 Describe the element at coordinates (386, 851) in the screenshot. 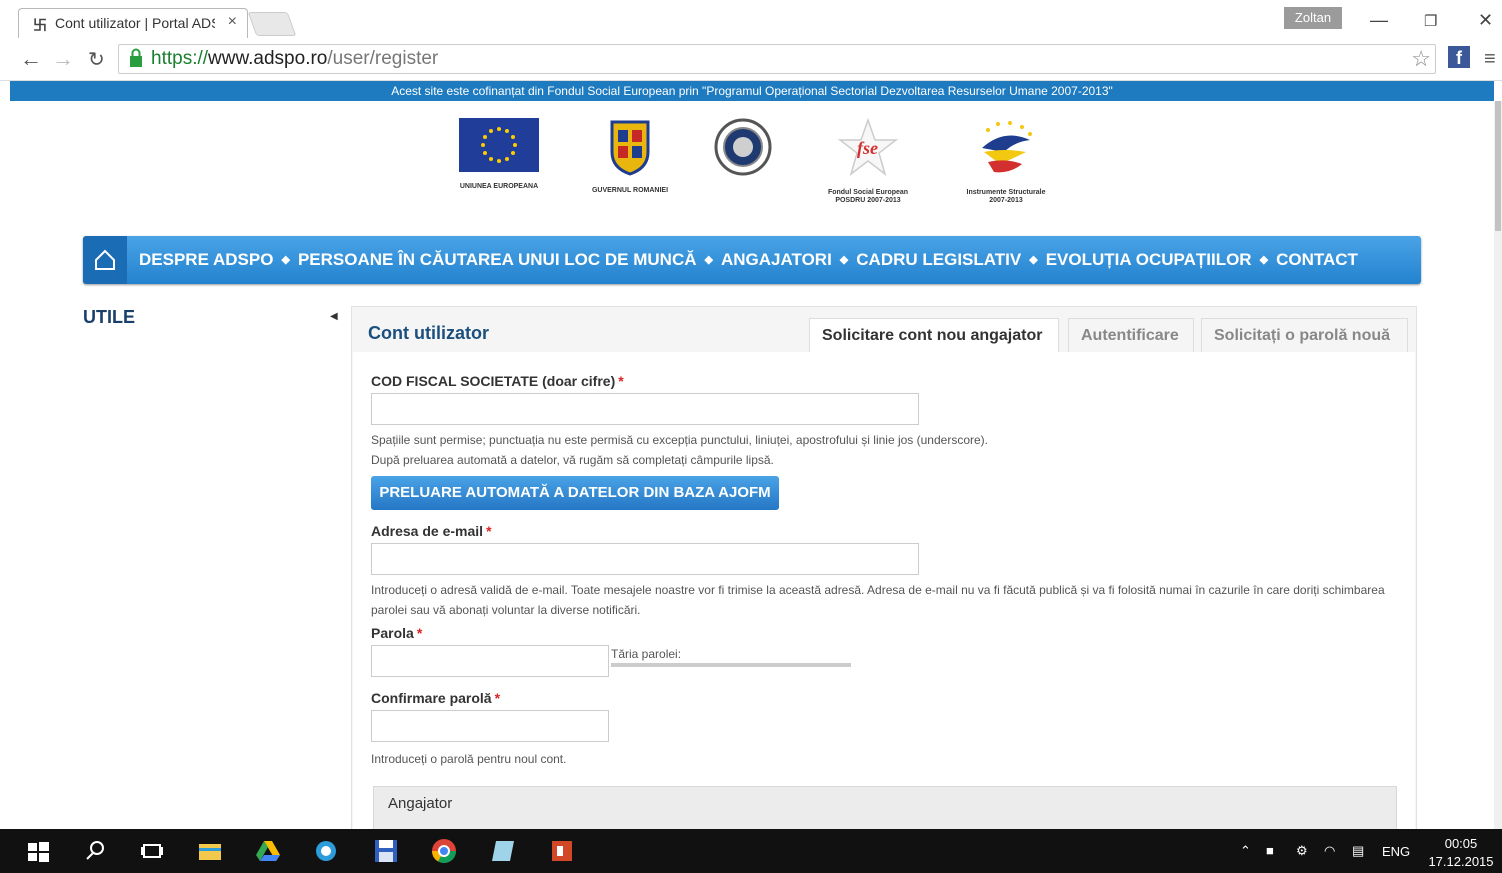

I see `save-disk-icon` at that location.